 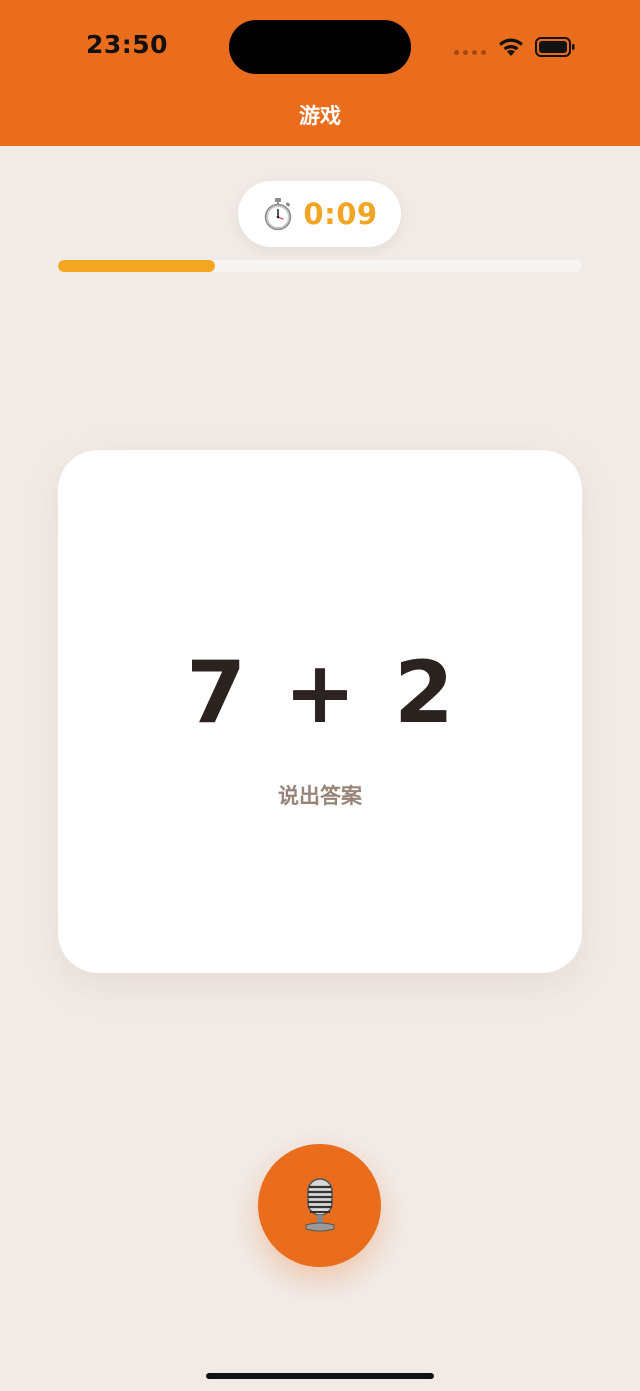 I want to click on timer-value: 0:09, so click(x=340, y=214).